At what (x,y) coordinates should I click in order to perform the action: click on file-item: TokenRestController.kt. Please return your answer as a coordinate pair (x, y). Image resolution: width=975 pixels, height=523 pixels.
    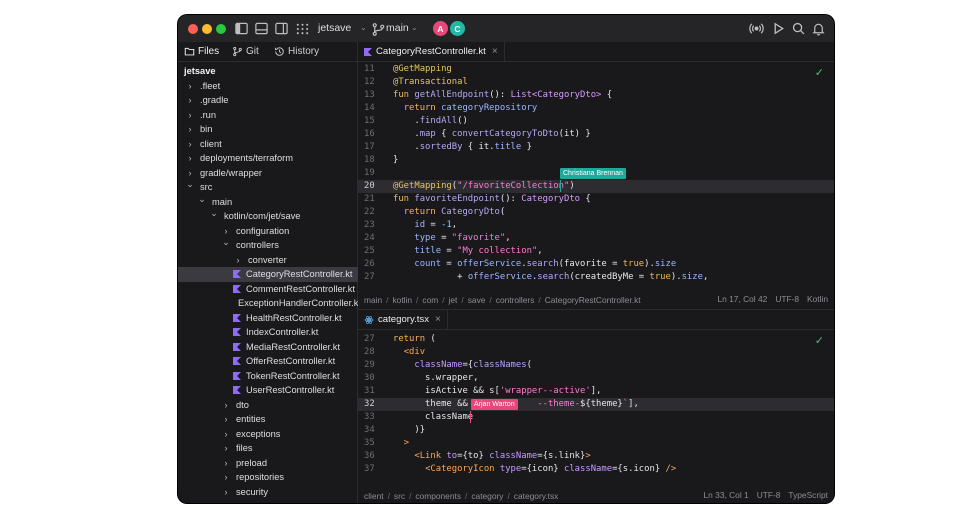
    Looking at the image, I should click on (268, 376).